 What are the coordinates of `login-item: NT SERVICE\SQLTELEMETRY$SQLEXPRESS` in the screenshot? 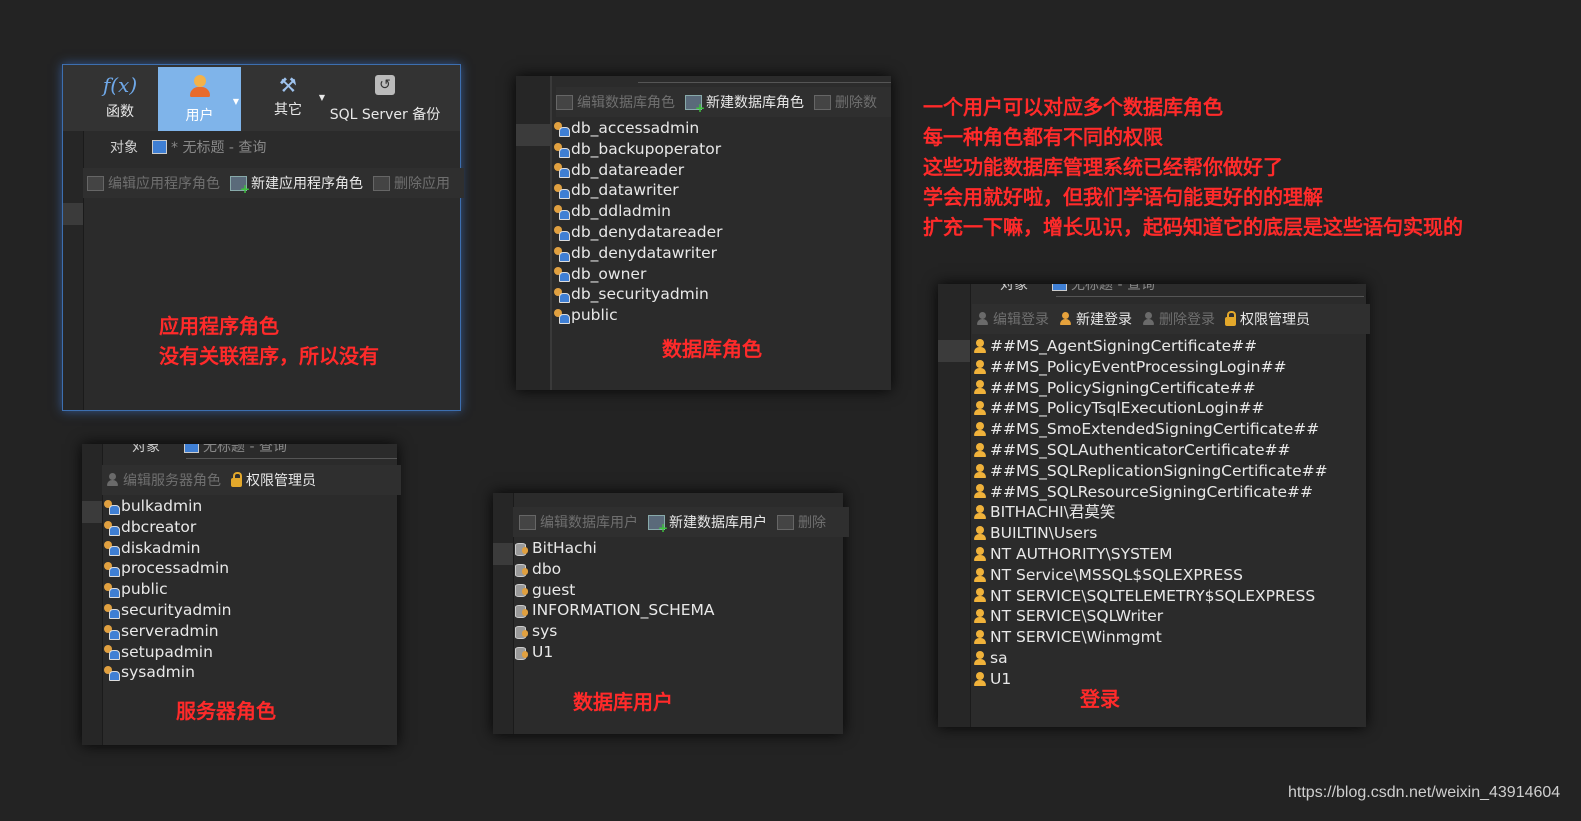 It's located at (1150, 596).